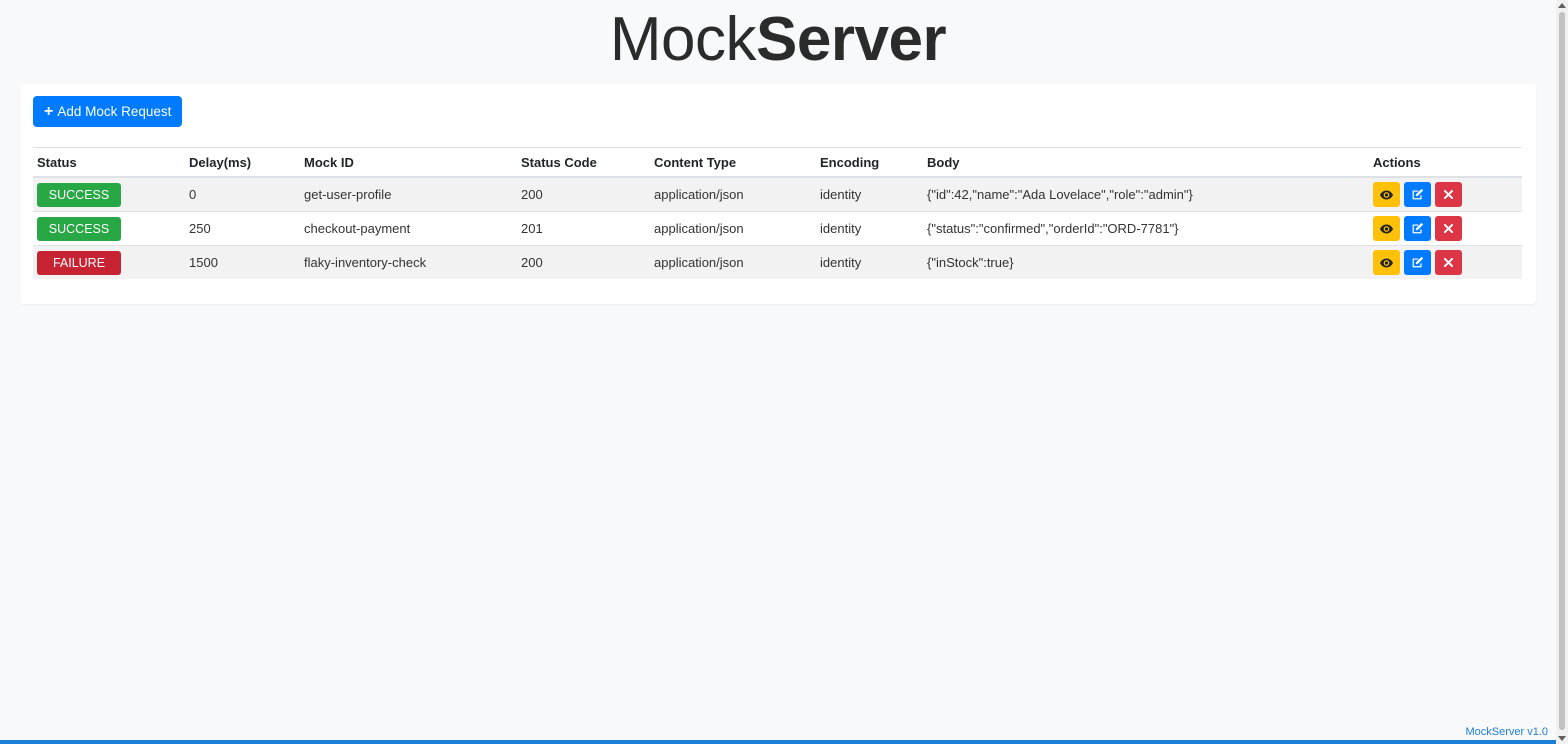 This screenshot has width=1568, height=744. What do you see at coordinates (1445, 162) in the screenshot?
I see `header-actions: Actions` at bounding box center [1445, 162].